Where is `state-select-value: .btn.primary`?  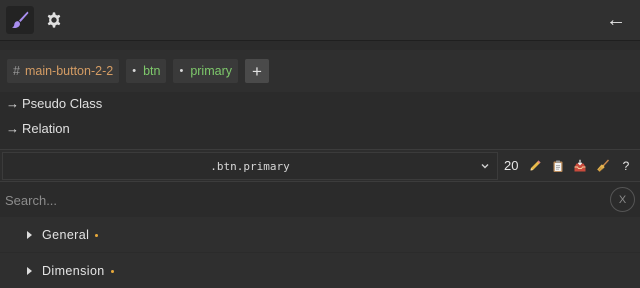 state-select-value: .btn.primary is located at coordinates (250, 166).